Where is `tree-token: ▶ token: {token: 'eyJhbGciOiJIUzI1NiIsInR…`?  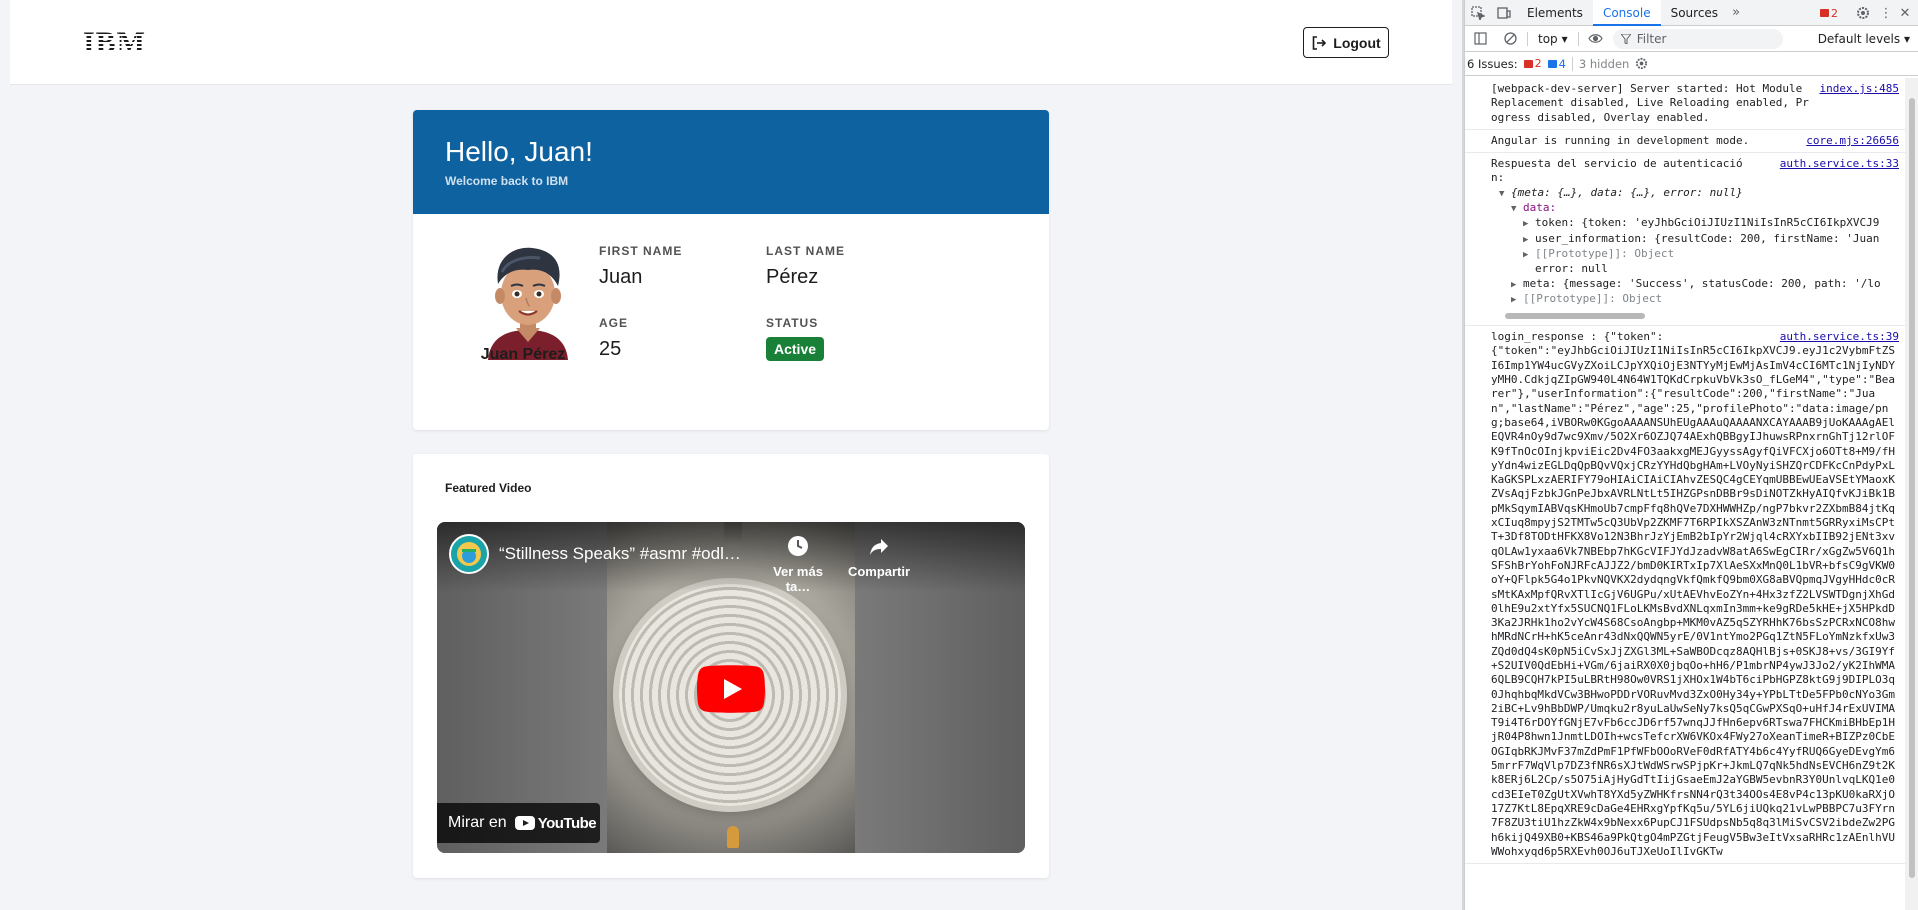 tree-token: ▶ token: {token: 'eyJhbGciOiJIUzI1NiIsInR… is located at coordinates (1700, 223).